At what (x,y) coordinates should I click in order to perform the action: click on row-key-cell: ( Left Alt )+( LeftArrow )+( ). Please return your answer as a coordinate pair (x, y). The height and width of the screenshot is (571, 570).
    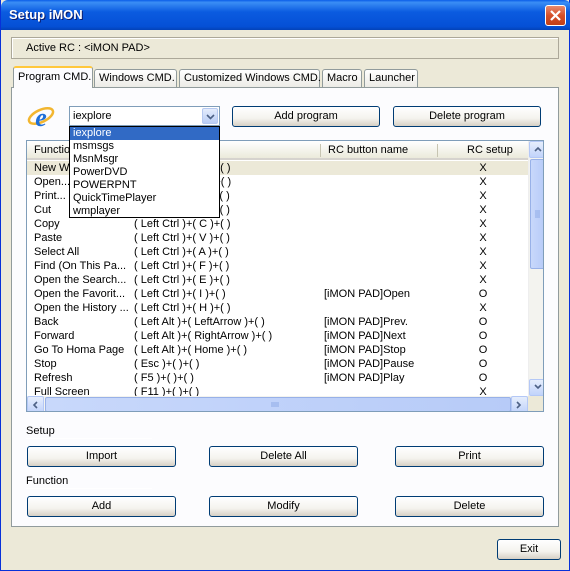
    Looking at the image, I should click on (199, 322).